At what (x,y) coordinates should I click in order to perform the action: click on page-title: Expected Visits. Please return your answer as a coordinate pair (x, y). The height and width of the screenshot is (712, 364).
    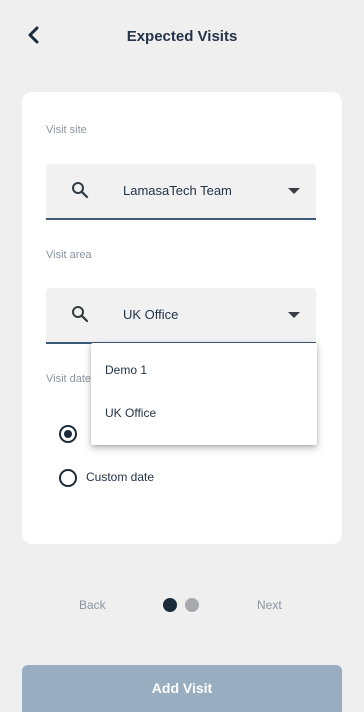
    Looking at the image, I should click on (182, 36).